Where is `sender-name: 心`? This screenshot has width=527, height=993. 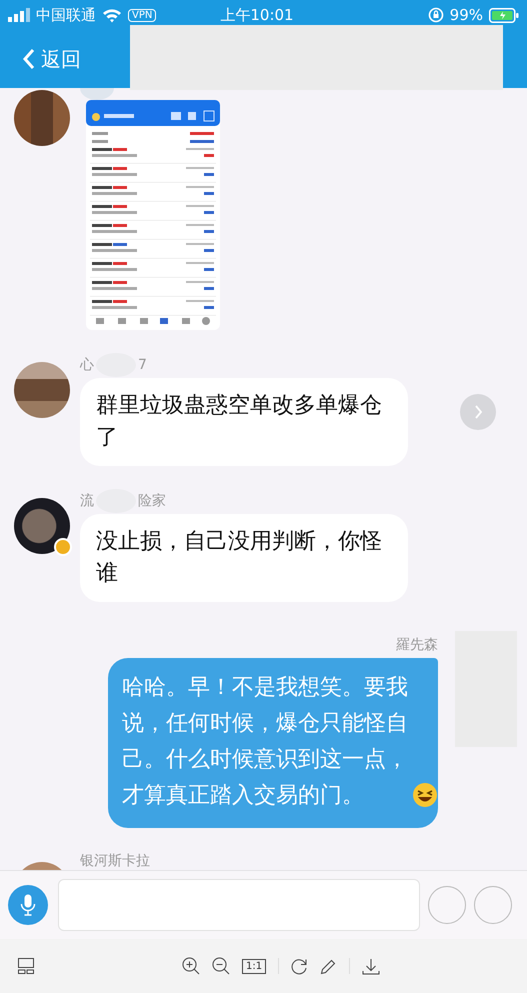 sender-name: 心 is located at coordinates (87, 365).